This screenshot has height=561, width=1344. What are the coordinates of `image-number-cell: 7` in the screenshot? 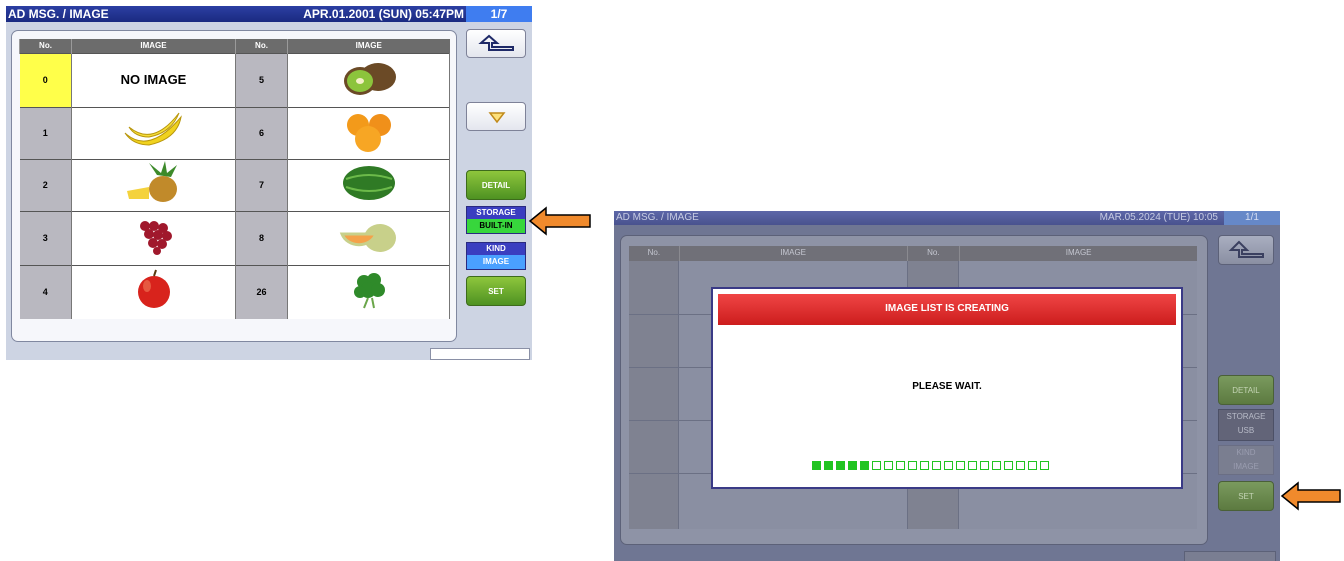 It's located at (261, 184).